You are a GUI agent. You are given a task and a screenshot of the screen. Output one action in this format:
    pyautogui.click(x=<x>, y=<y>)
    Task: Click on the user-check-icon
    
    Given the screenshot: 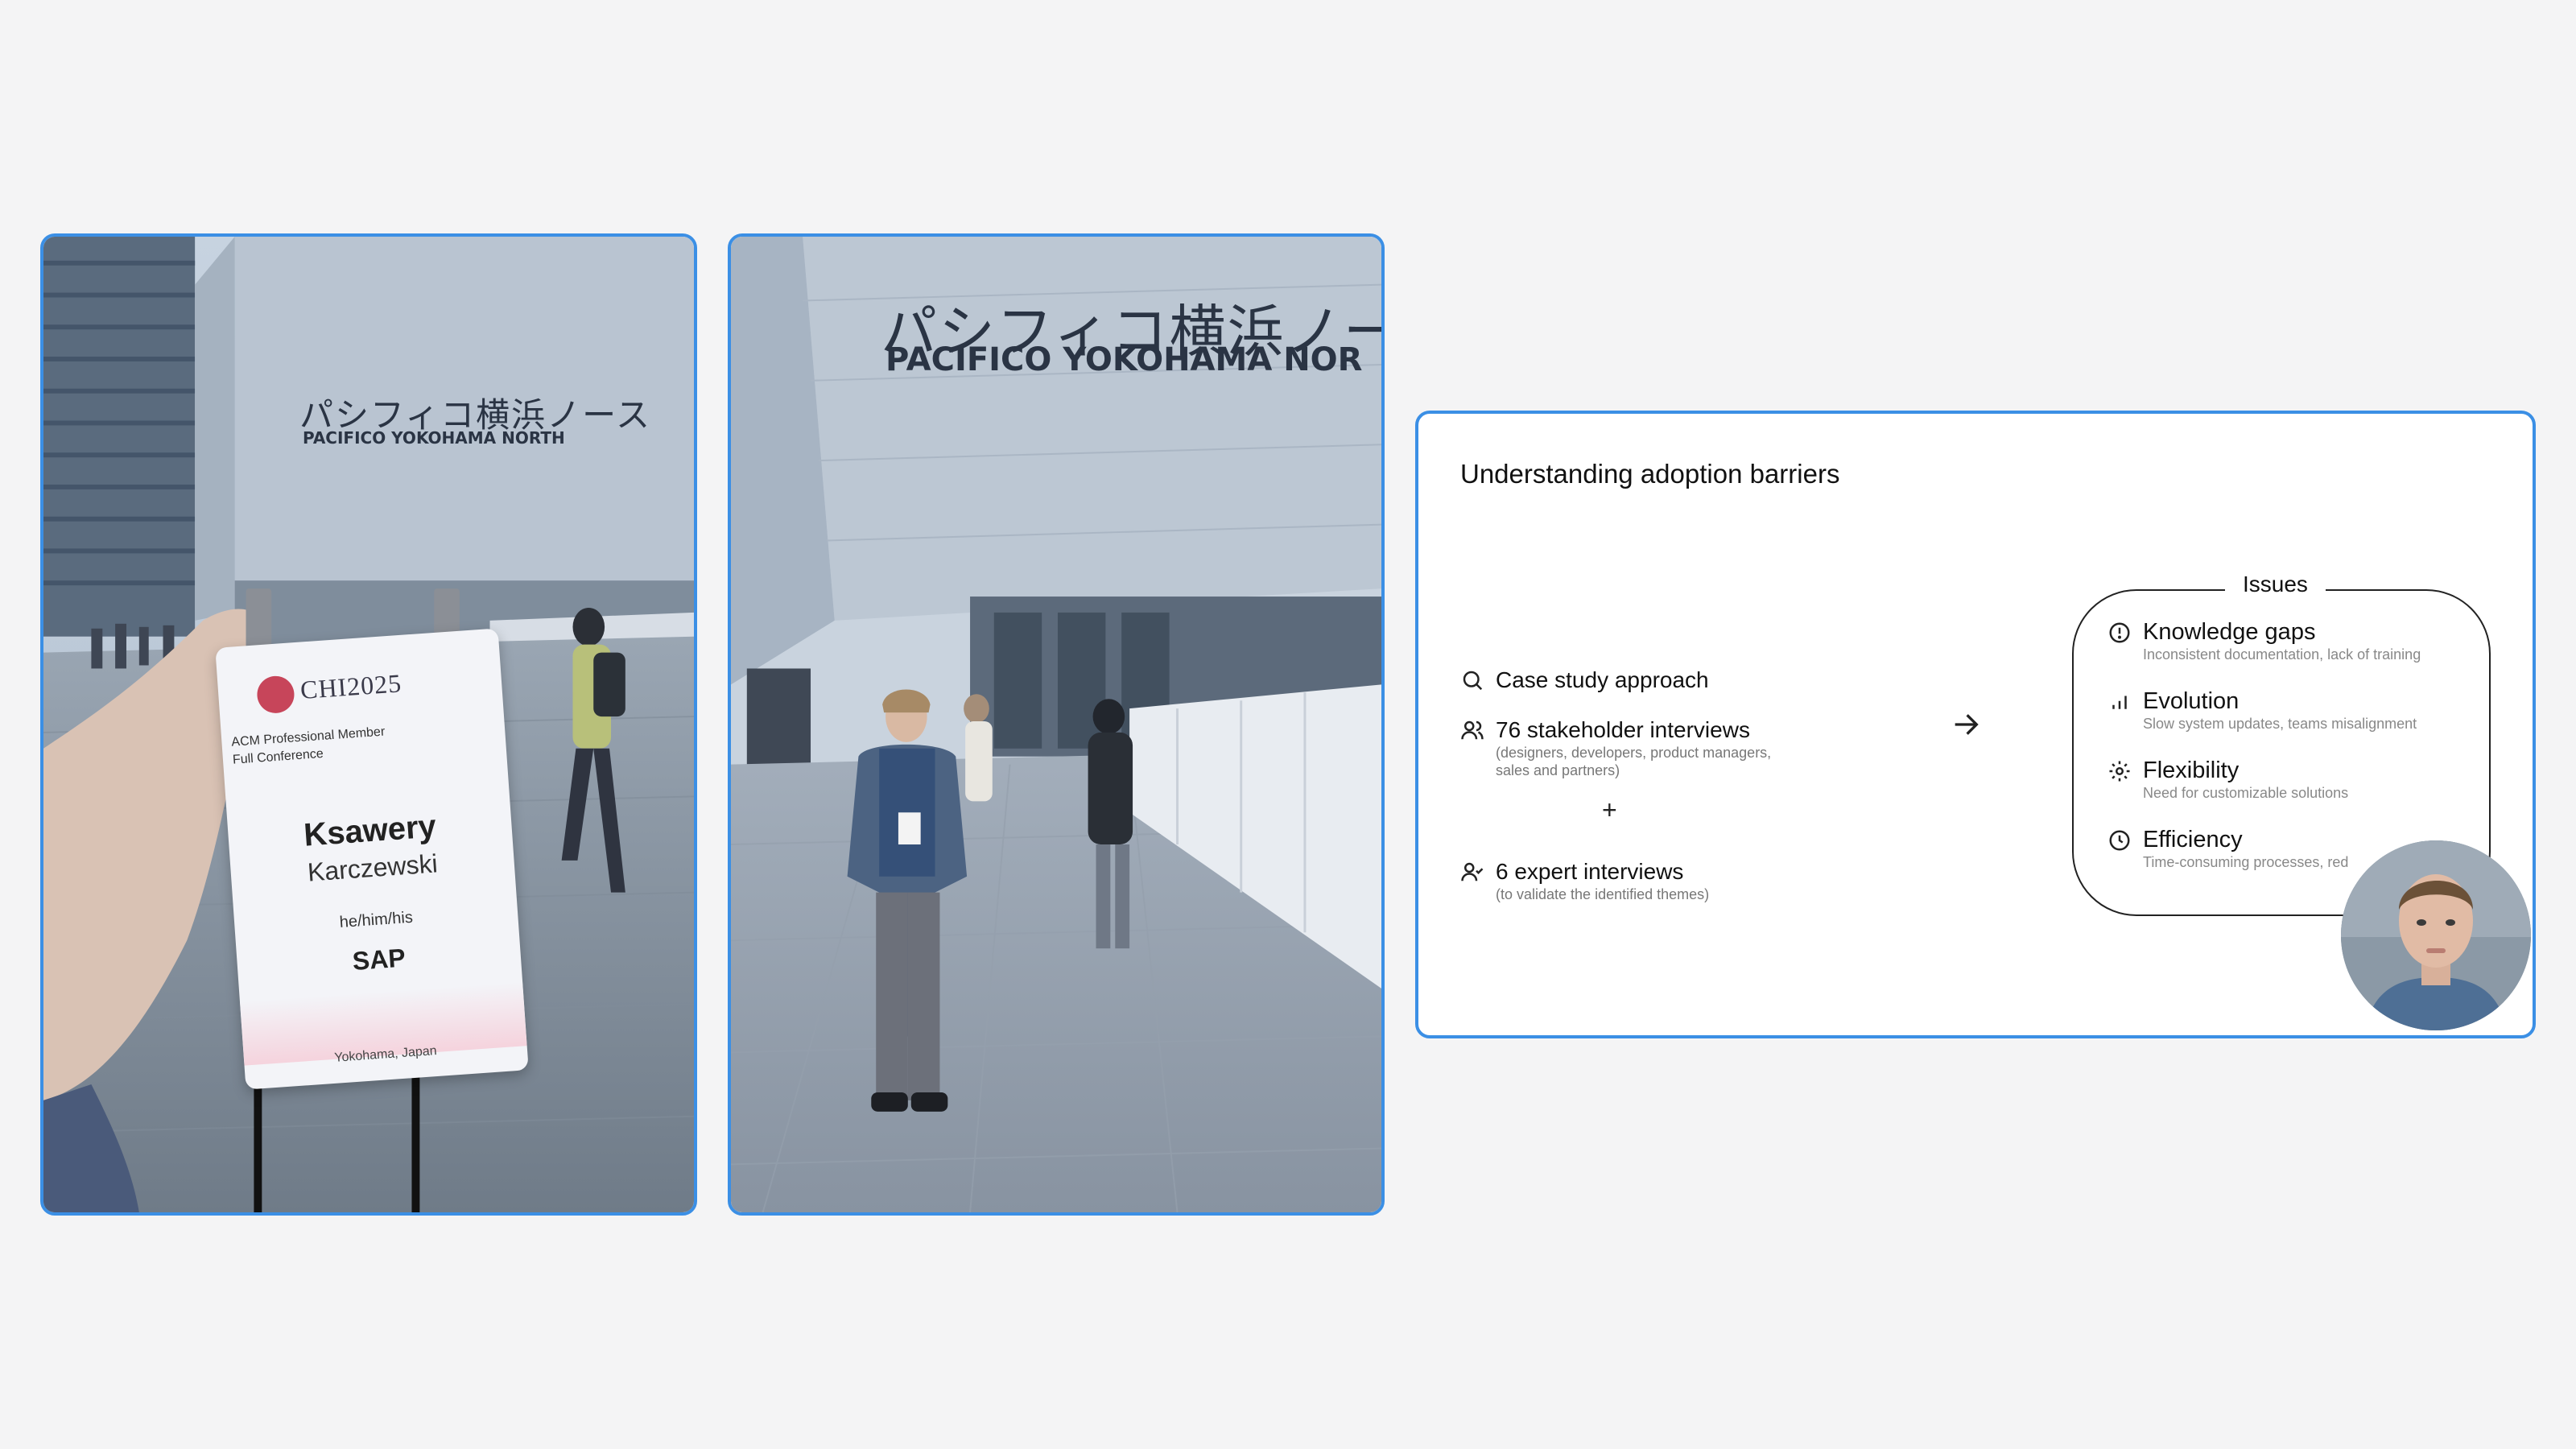 What is the action you would take?
    pyautogui.click(x=1472, y=871)
    